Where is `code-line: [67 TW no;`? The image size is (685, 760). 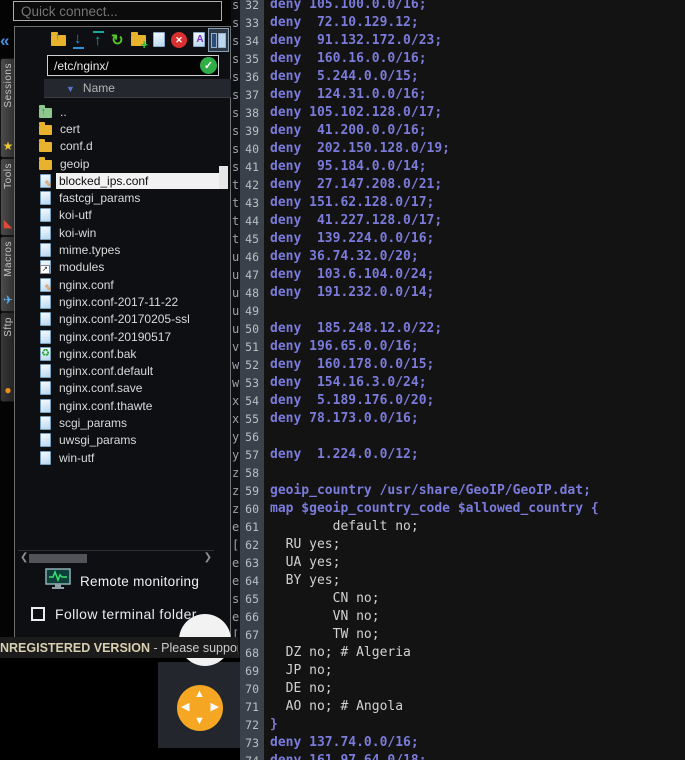
code-line: [67 TW no; is located at coordinates (458, 635).